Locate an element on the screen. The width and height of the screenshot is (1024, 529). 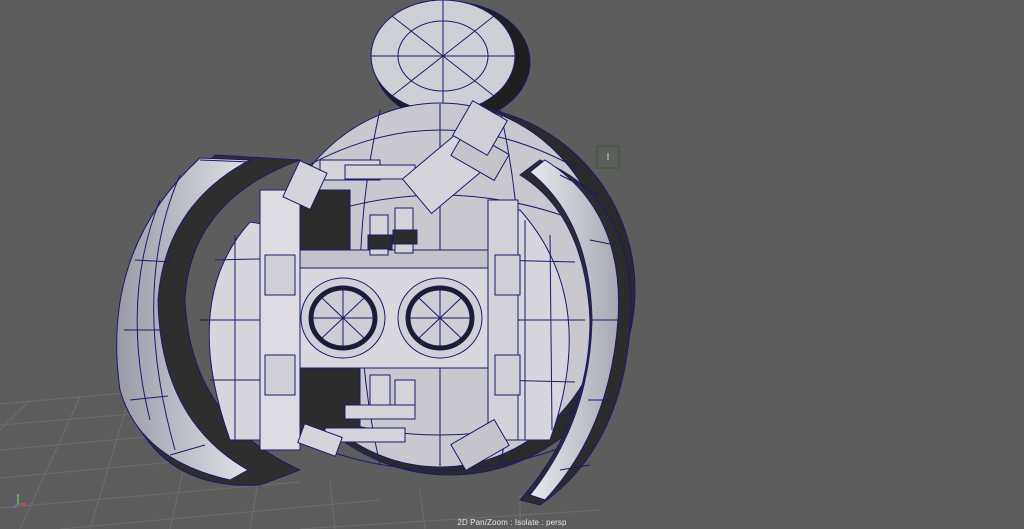
viewport-hud-label: 2D Pan/Zoom : Isolate : persp is located at coordinates (512, 522).